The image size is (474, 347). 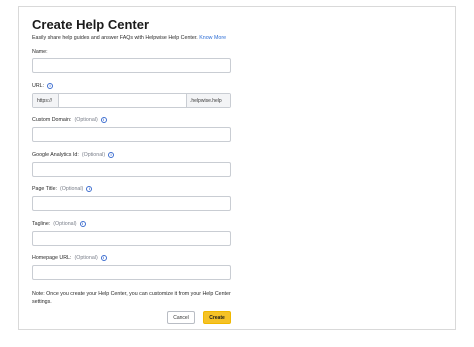 What do you see at coordinates (131, 238) in the screenshot?
I see `tagline-input` at bounding box center [131, 238].